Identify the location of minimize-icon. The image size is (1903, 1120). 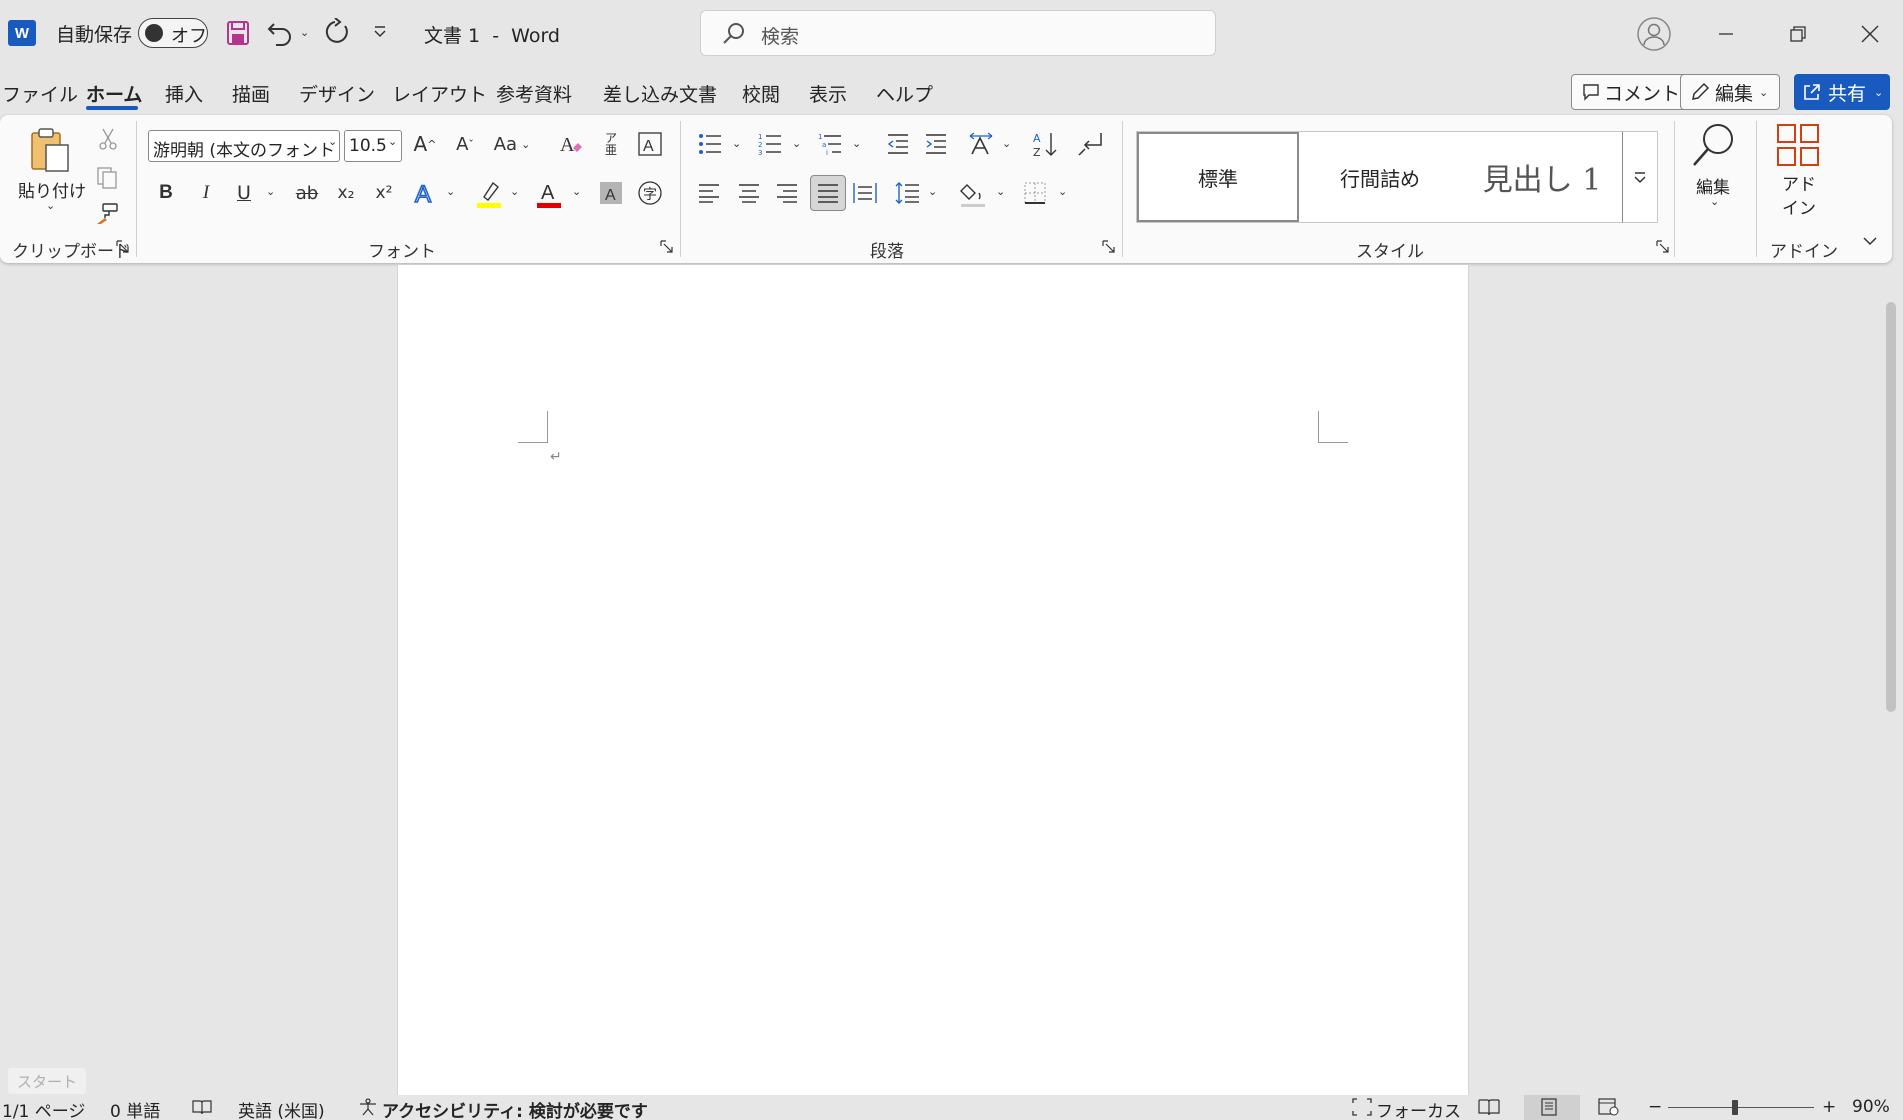
(1726, 34).